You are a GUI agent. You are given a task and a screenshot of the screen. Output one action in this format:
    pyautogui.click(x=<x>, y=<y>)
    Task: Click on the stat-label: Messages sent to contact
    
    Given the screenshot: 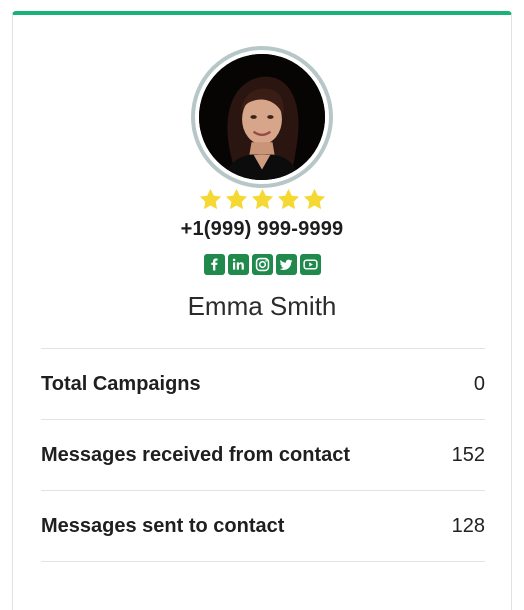 What is the action you would take?
    pyautogui.click(x=163, y=525)
    